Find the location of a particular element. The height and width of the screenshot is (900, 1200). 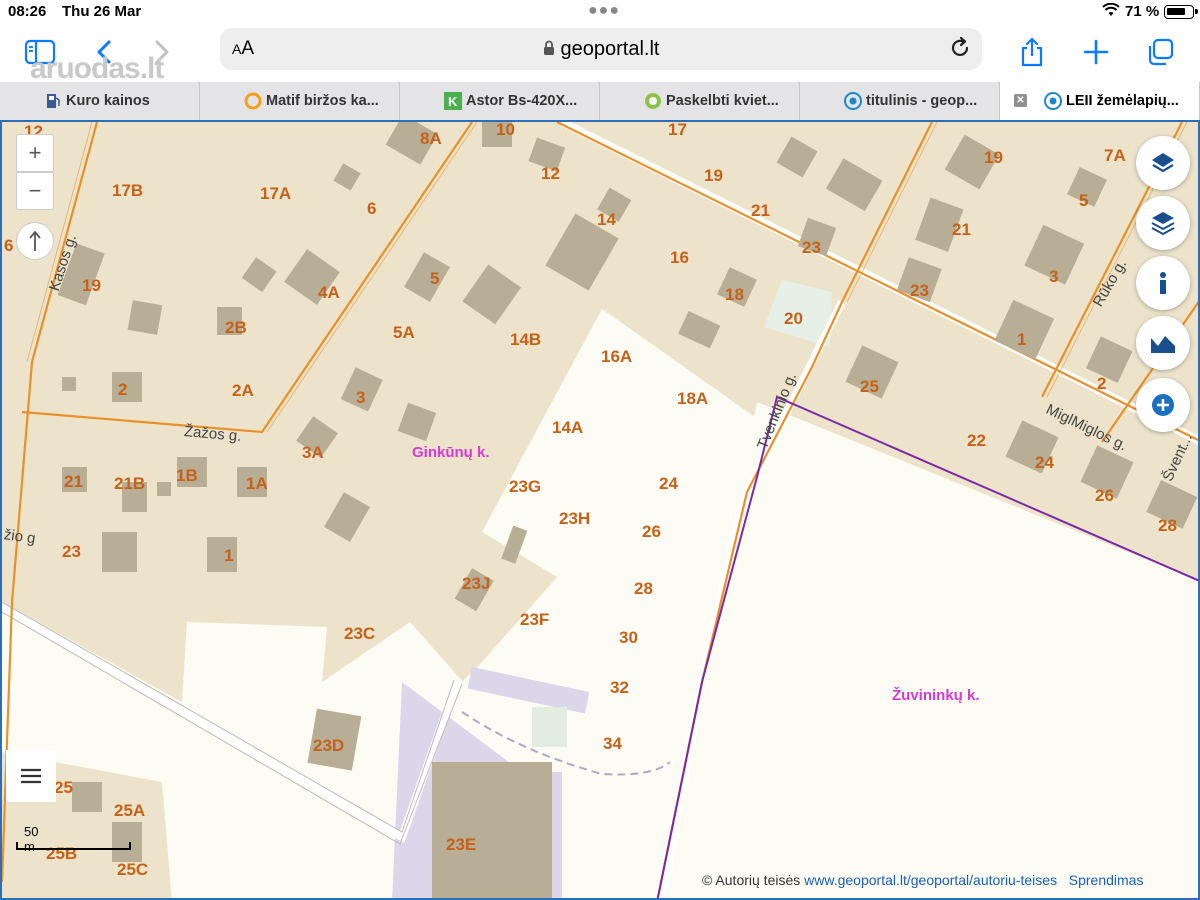

north-arrow-icon is located at coordinates (35, 241).